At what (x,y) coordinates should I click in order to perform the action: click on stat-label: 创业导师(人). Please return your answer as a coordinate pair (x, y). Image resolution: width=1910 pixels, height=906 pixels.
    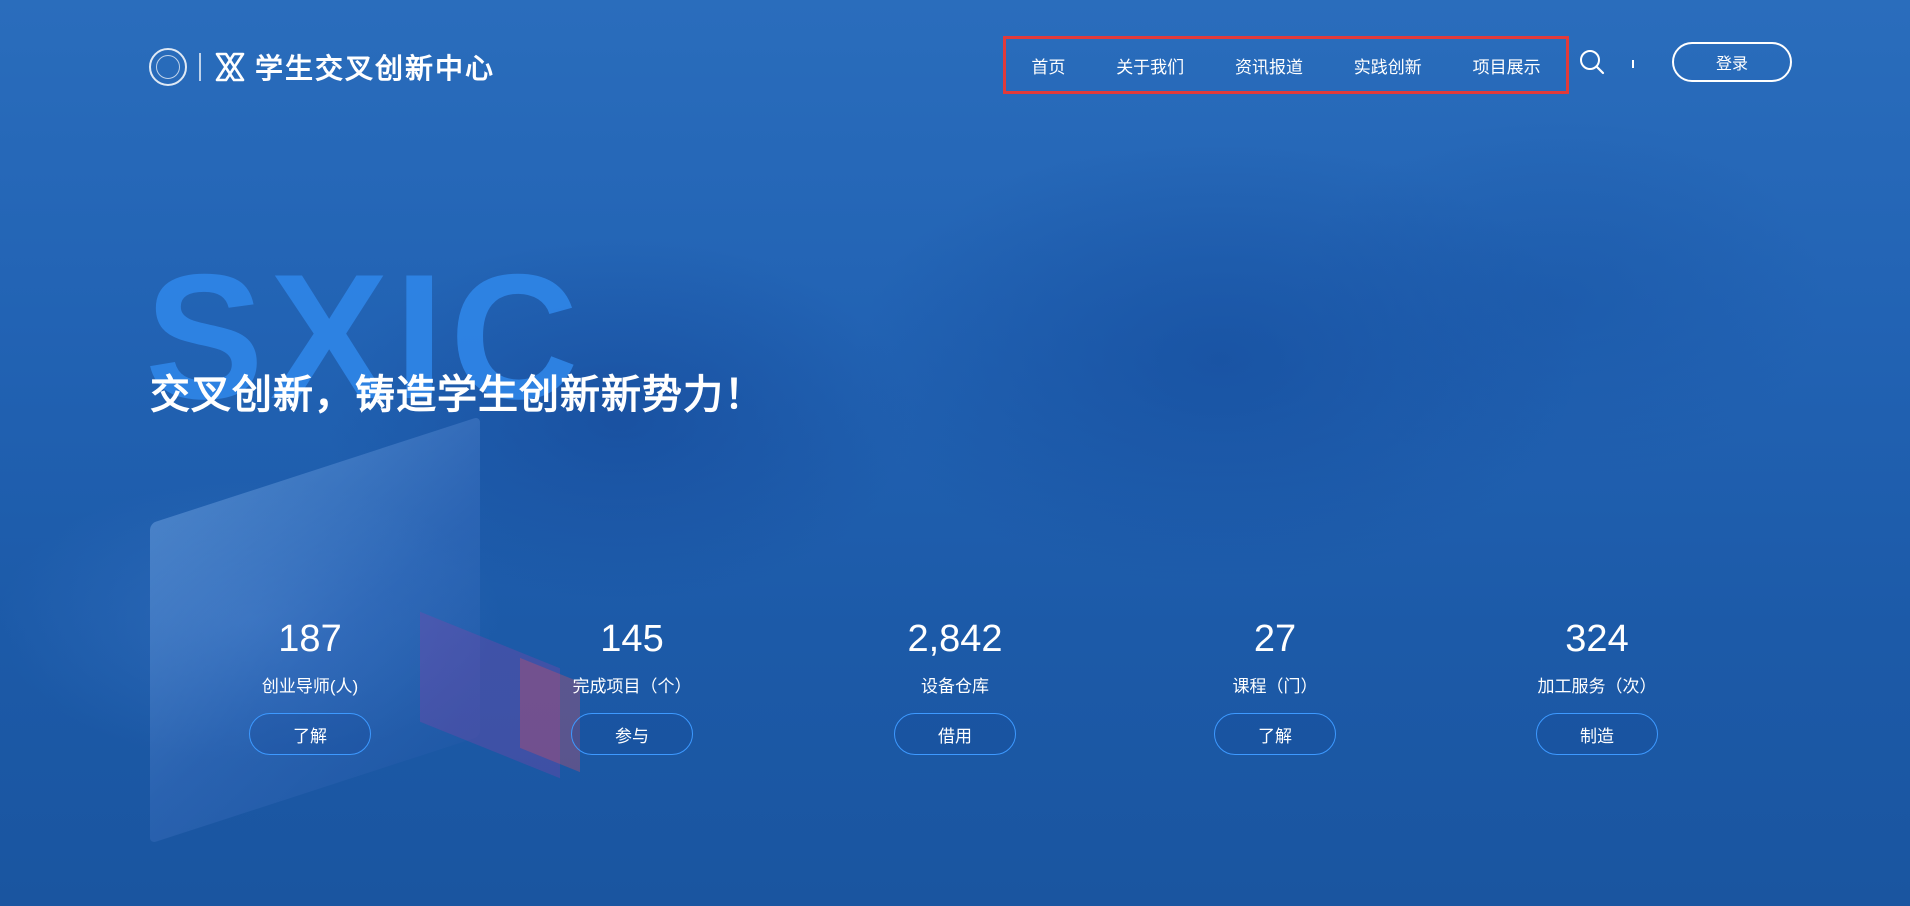
    Looking at the image, I should click on (310, 686).